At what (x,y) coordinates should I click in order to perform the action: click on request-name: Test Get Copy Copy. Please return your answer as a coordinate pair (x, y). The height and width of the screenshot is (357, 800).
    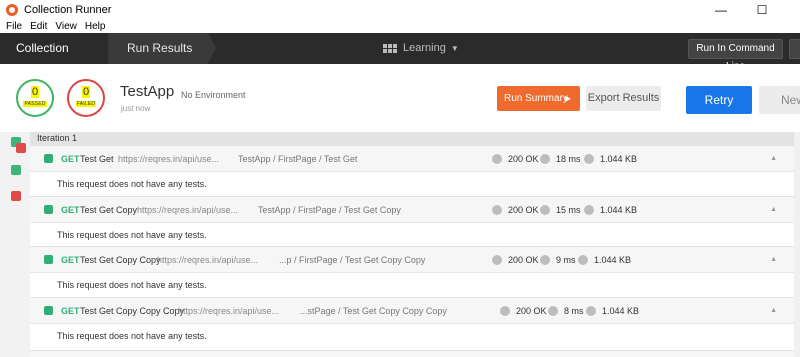
    Looking at the image, I should click on (120, 260).